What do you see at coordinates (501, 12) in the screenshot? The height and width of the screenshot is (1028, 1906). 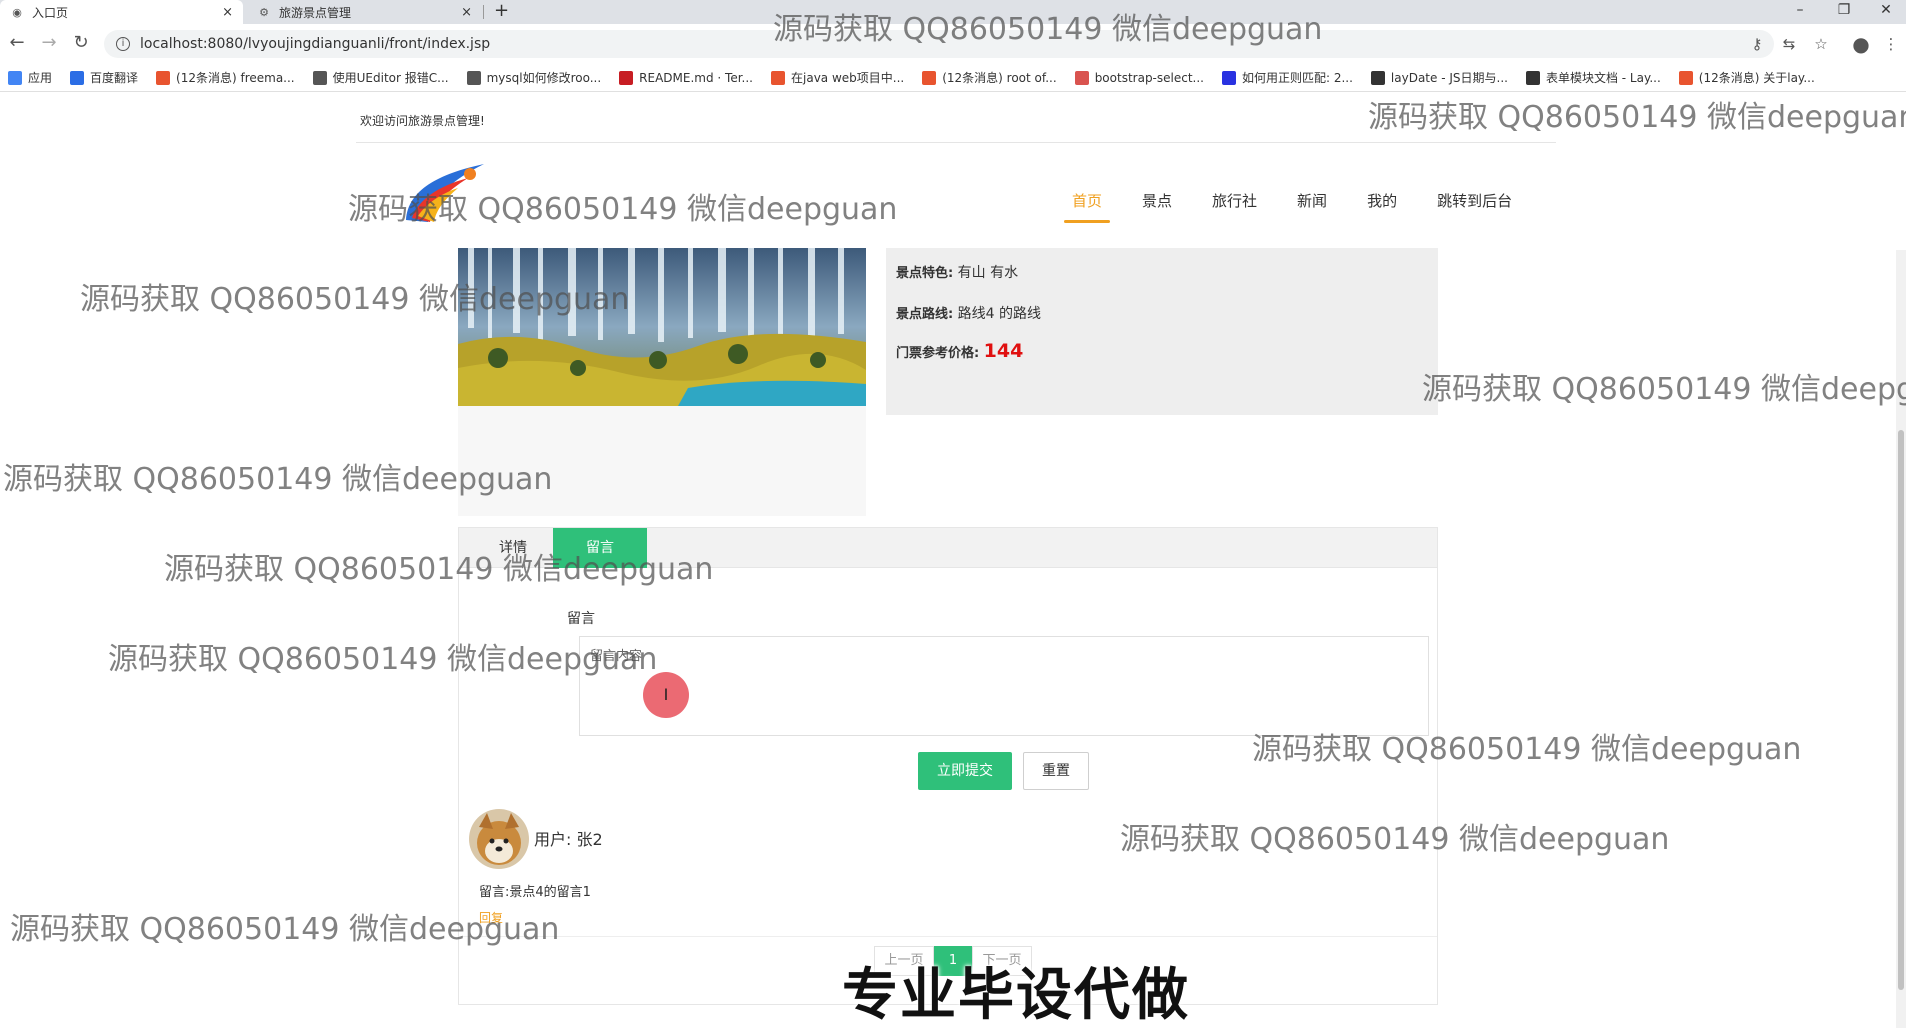 I see `new-tab-button: +` at bounding box center [501, 12].